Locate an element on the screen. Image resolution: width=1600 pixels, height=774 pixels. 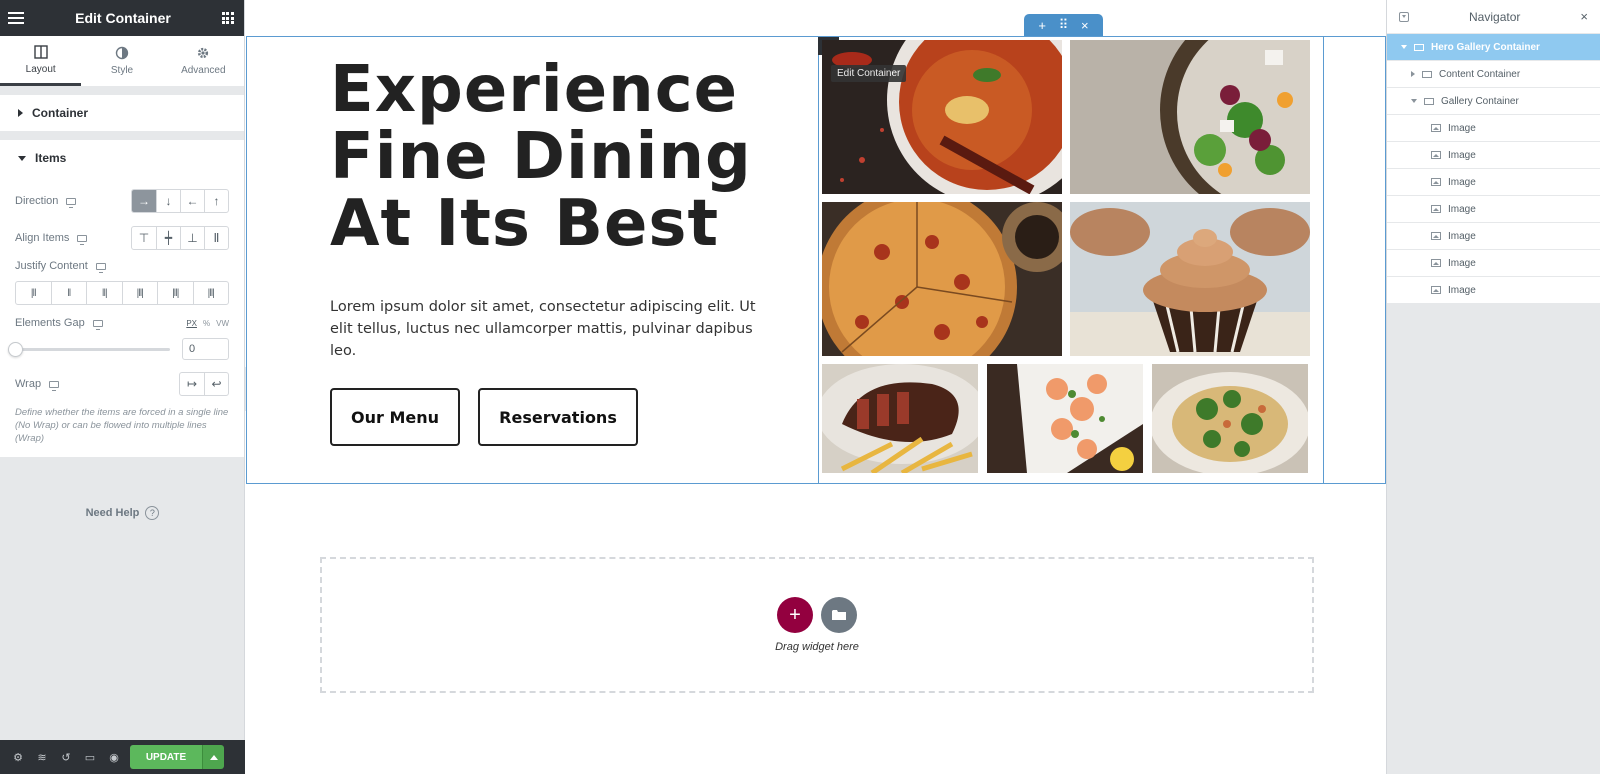
section-container-header: Container is located at coordinates (122, 113).